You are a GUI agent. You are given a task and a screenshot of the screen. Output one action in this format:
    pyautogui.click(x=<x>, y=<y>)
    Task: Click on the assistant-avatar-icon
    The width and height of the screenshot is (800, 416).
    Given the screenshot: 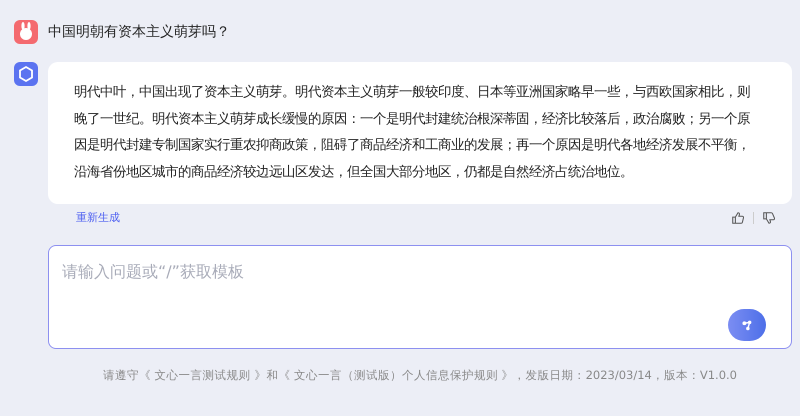 What is the action you would take?
    pyautogui.click(x=26, y=74)
    